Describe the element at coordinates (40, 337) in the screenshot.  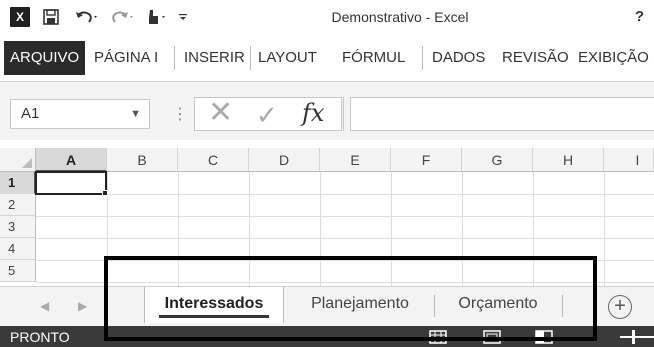
I see `status-text: PRONTO` at that location.